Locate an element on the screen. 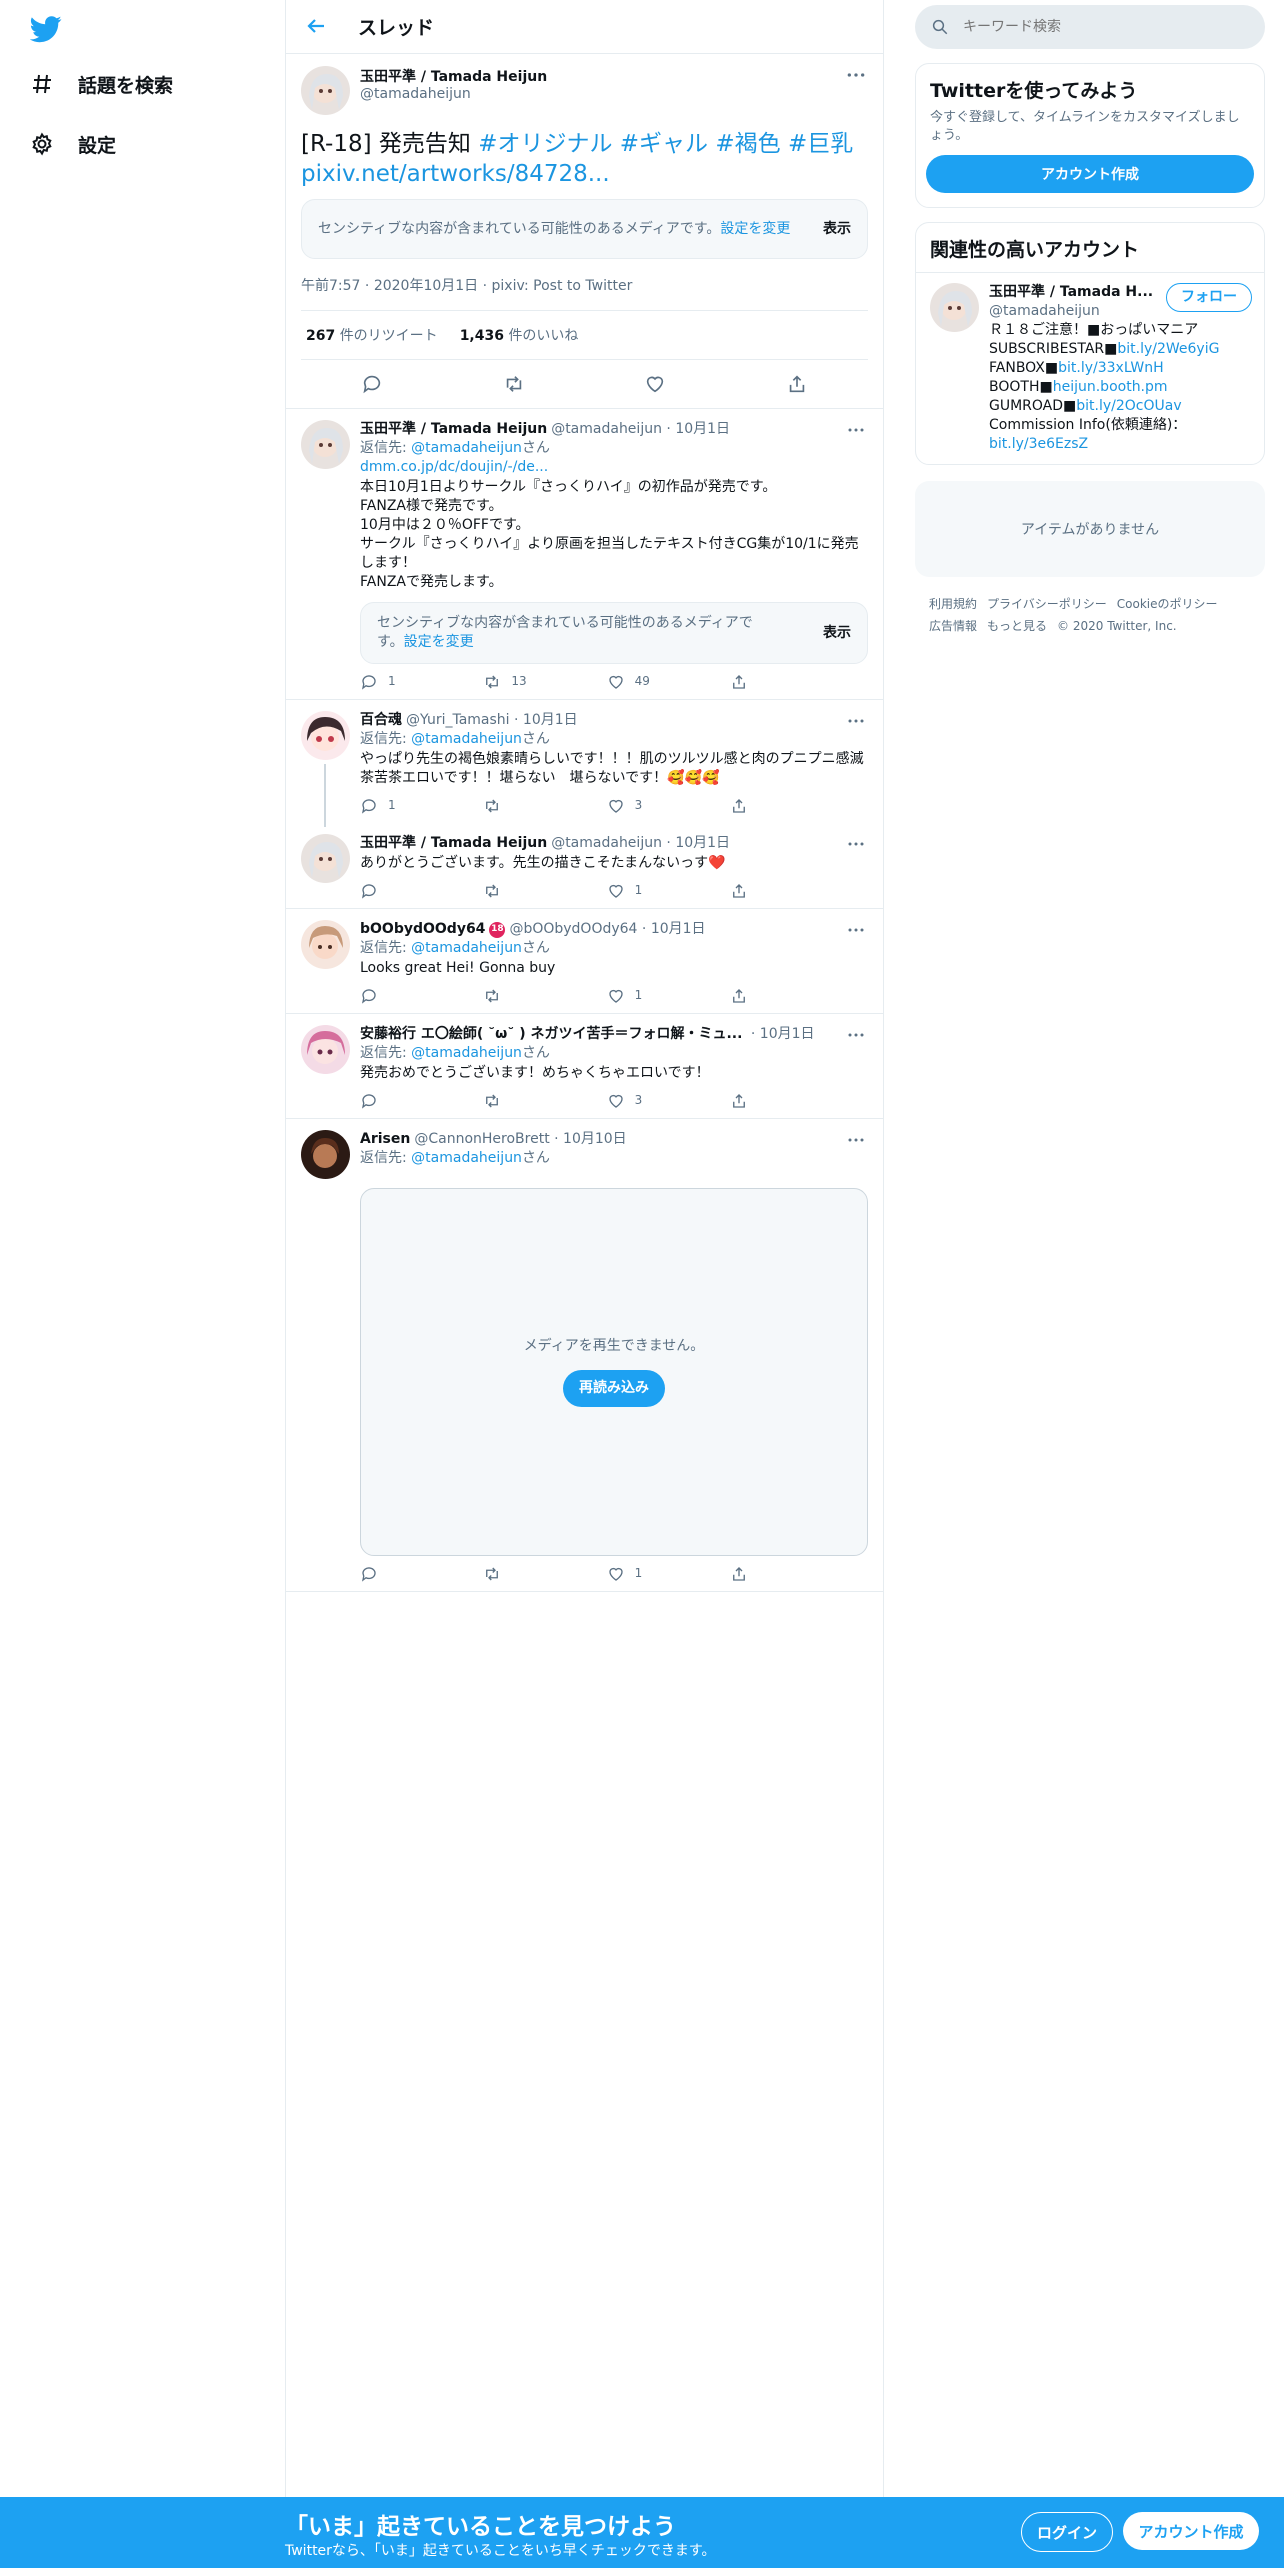 The image size is (1284, 2568). reply-icon is located at coordinates (372, 384).